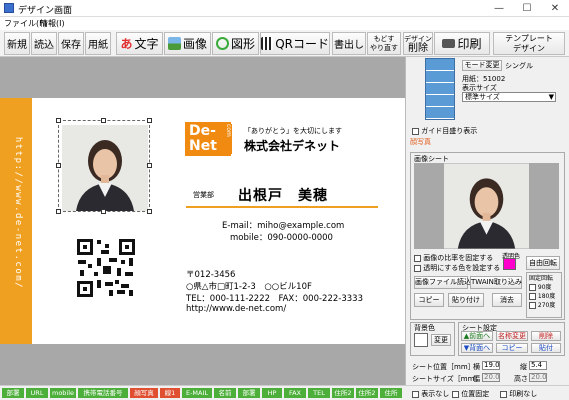 The height and width of the screenshot is (400, 569). Describe the element at coordinates (470, 394) in the screenshot. I see `position-fixed-checkbox: 位置固定` at that location.